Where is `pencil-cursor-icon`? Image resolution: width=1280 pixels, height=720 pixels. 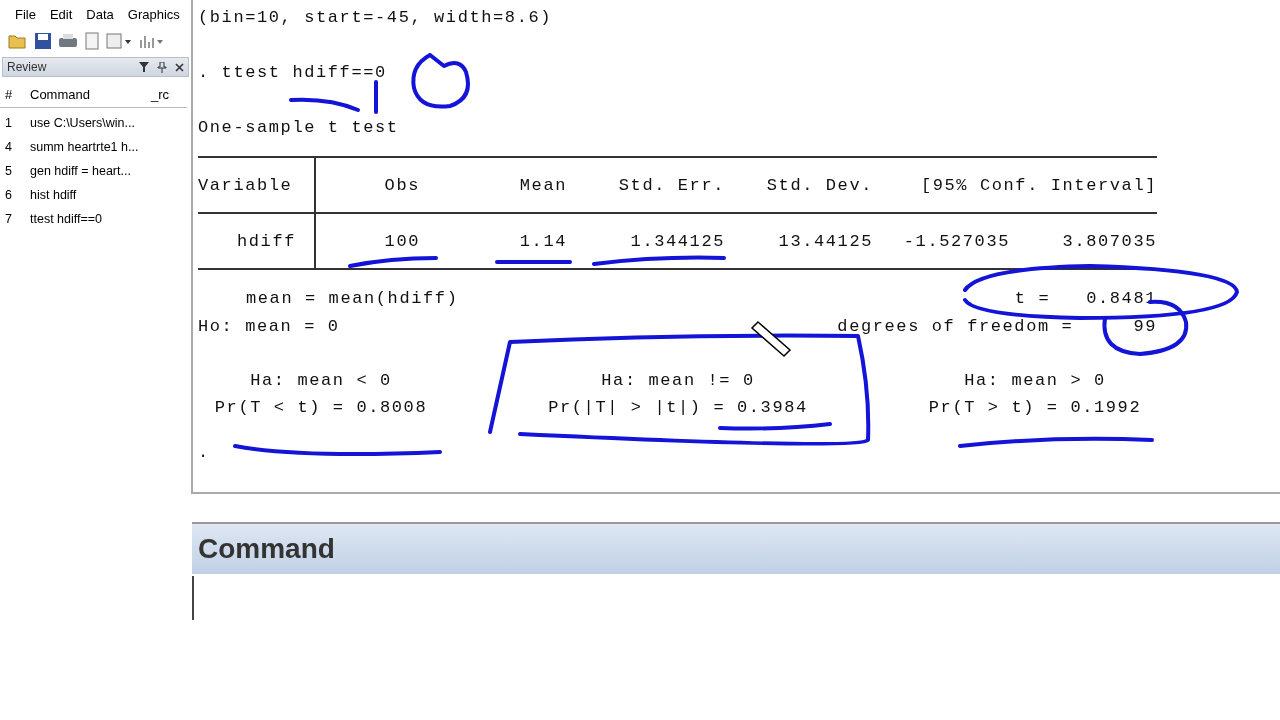
pencil-cursor-icon is located at coordinates (771, 339).